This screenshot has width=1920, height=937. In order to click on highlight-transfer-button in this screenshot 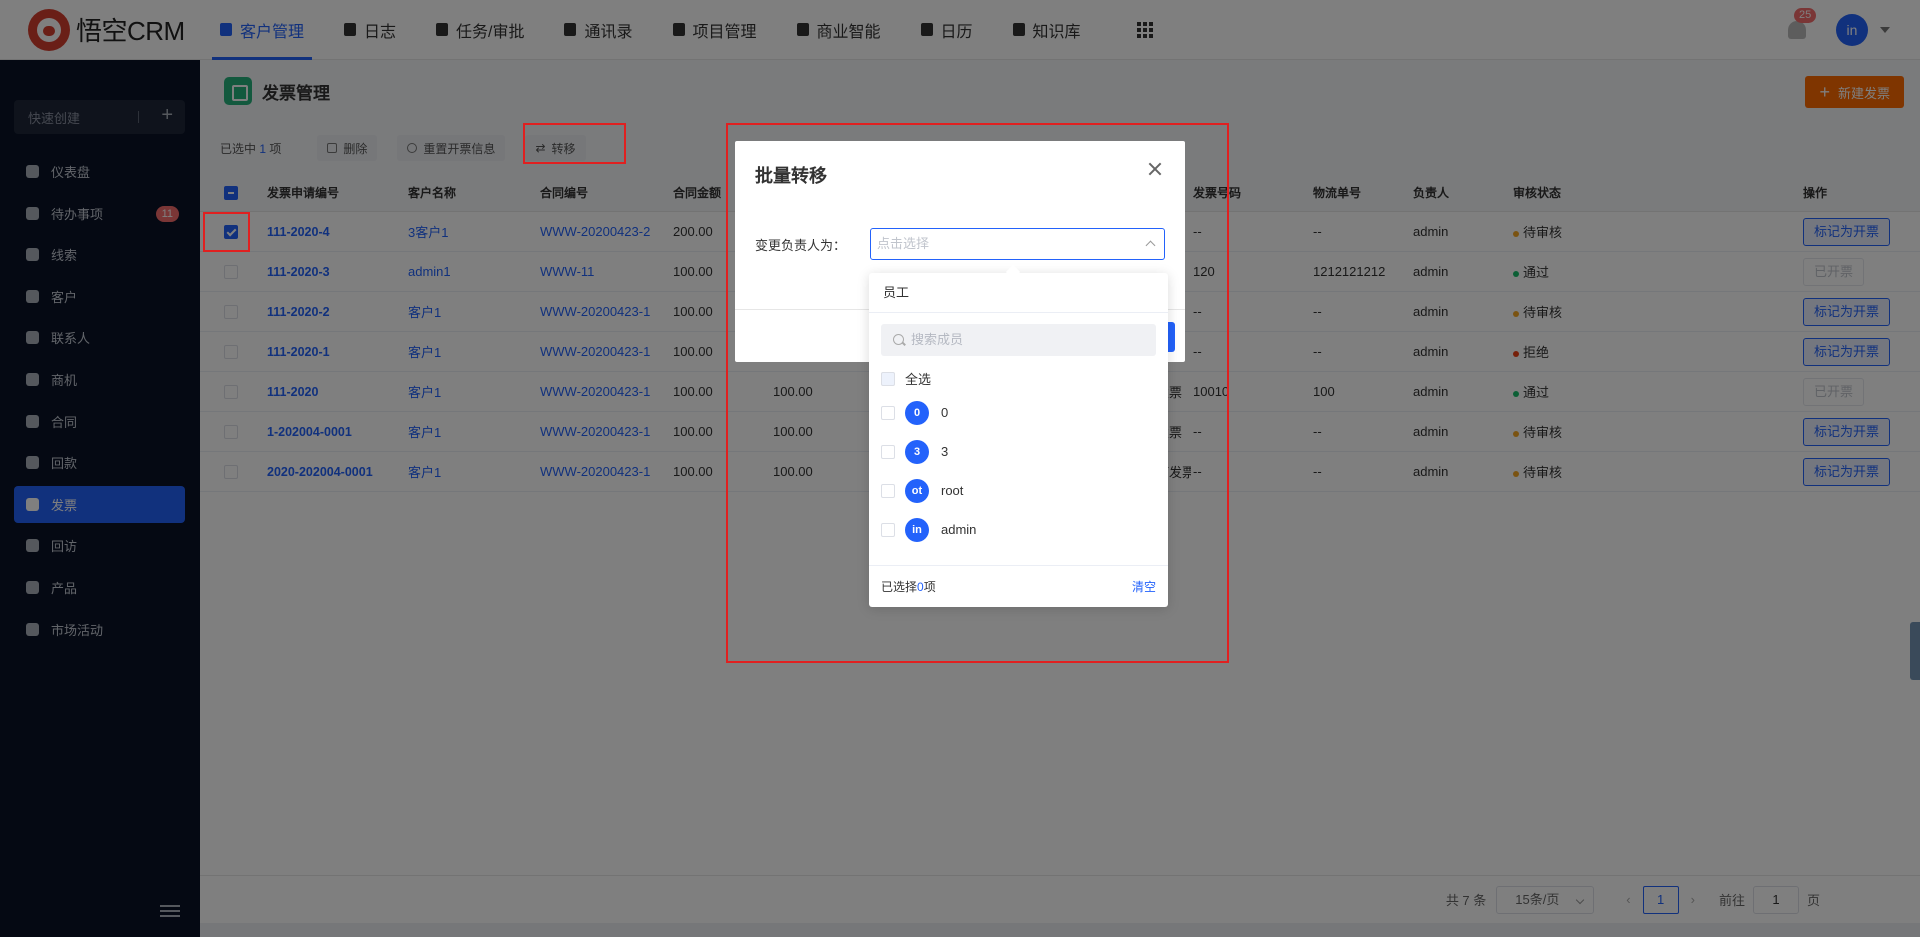, I will do `click(574, 143)`.